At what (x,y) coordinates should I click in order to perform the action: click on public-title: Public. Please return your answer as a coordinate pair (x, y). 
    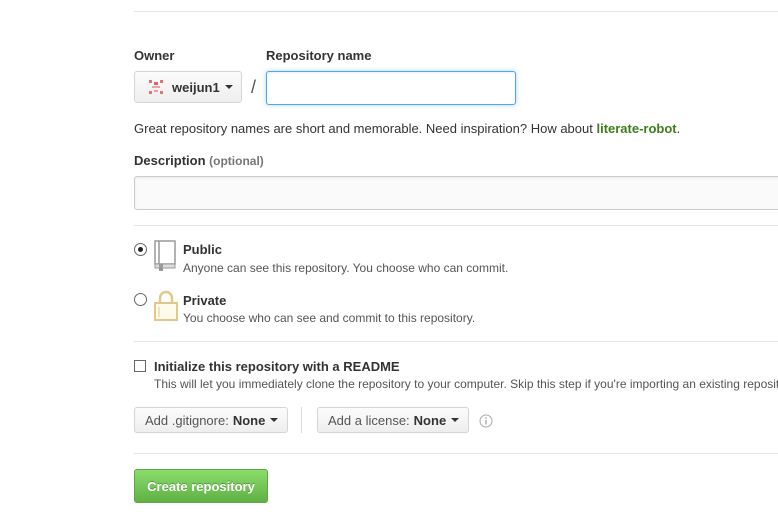
    Looking at the image, I should click on (203, 249).